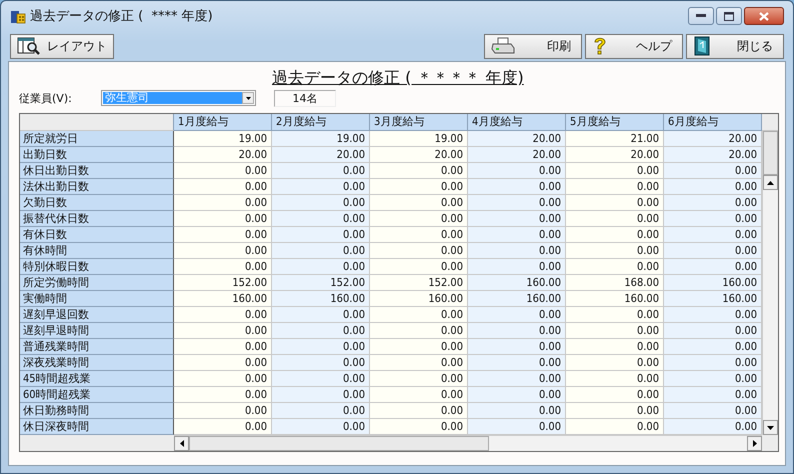 The width and height of the screenshot is (794, 474). What do you see at coordinates (62, 46) in the screenshot?
I see `layout-button: レイアウト` at bounding box center [62, 46].